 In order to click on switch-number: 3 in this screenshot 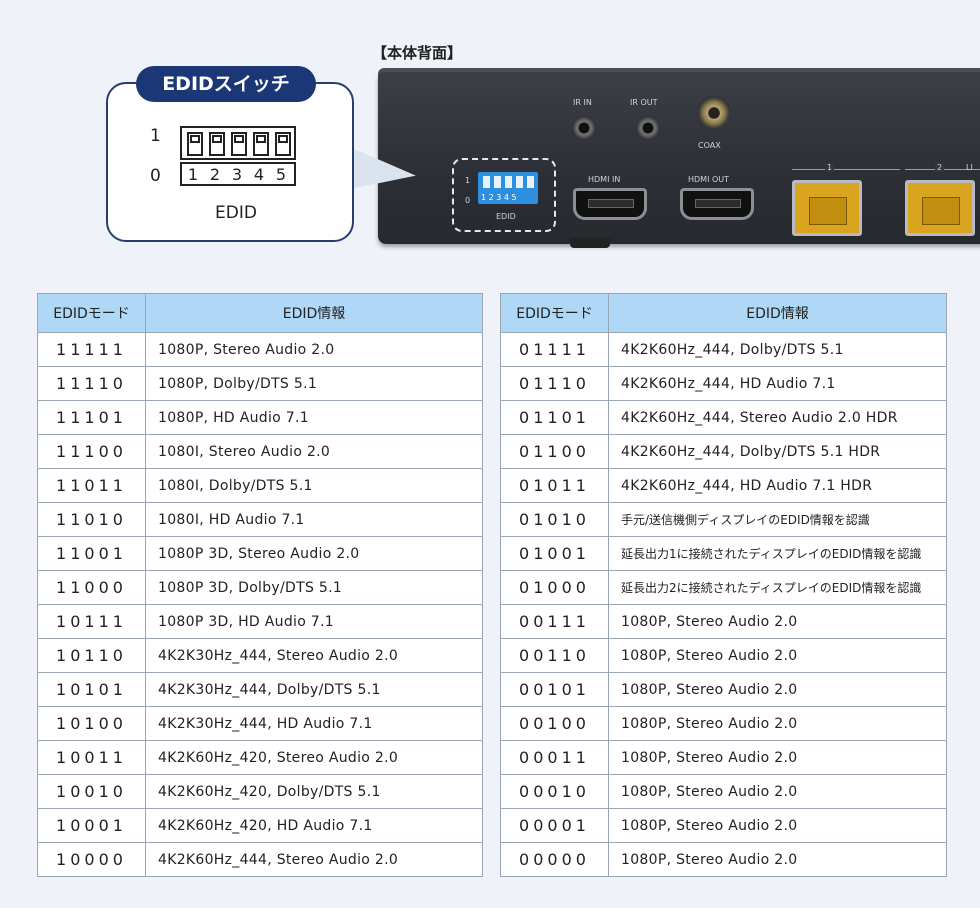, I will do `click(237, 174)`.